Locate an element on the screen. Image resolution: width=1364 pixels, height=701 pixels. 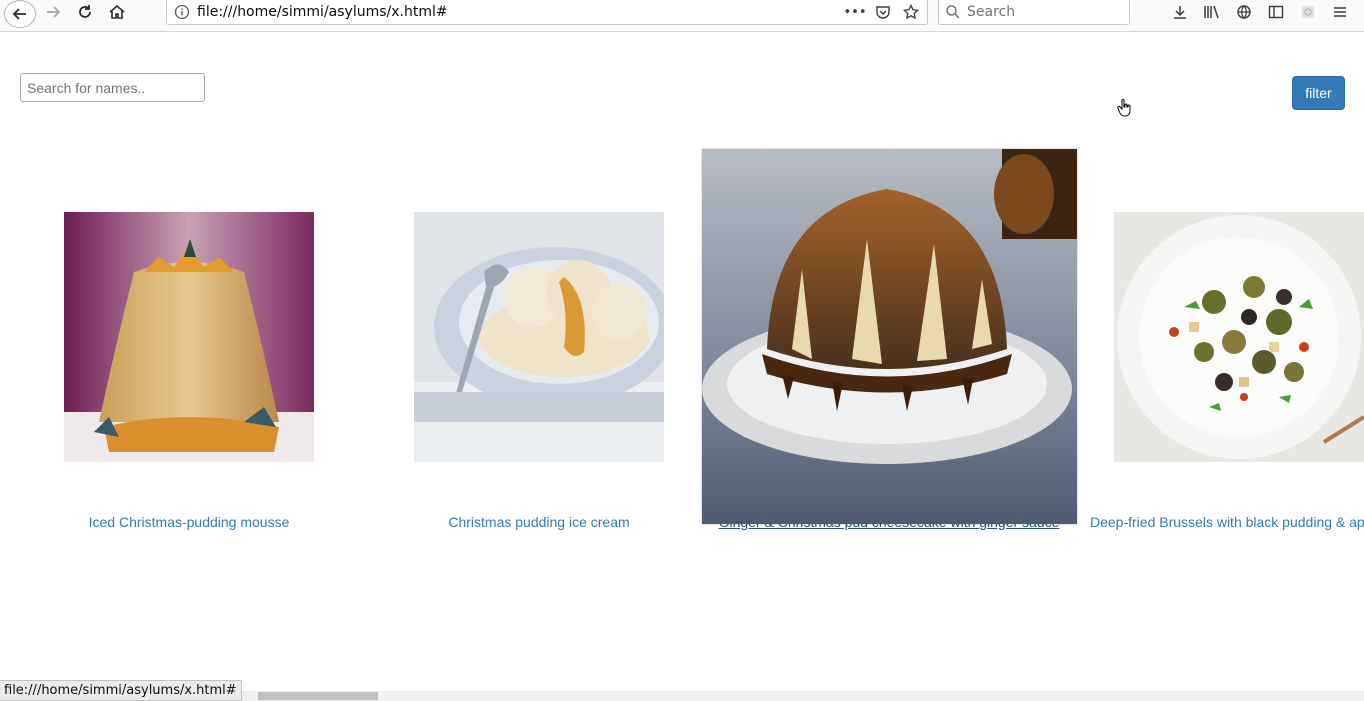
bookmark-star-icon is located at coordinates (911, 12).